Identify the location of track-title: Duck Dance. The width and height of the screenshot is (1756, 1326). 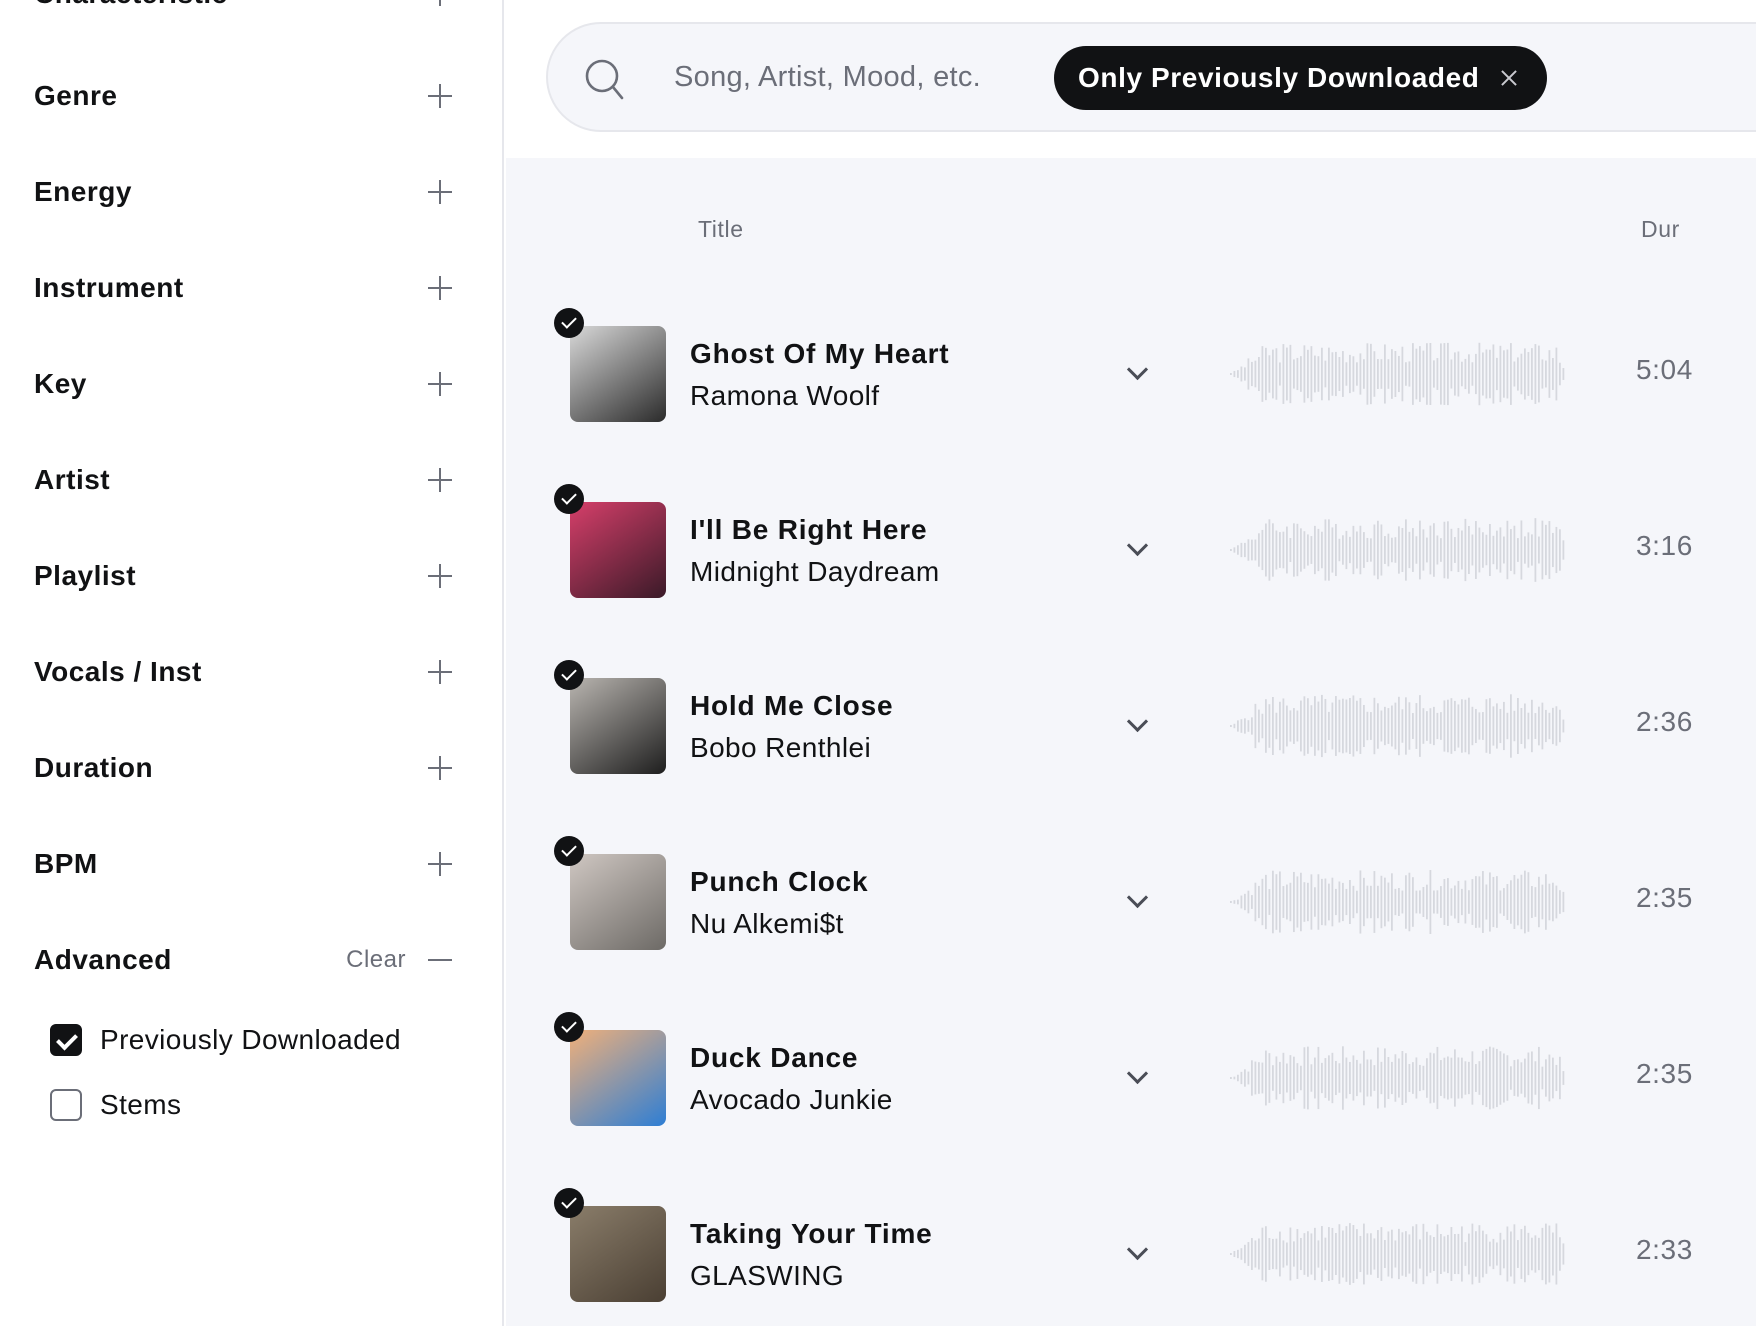
(774, 1058).